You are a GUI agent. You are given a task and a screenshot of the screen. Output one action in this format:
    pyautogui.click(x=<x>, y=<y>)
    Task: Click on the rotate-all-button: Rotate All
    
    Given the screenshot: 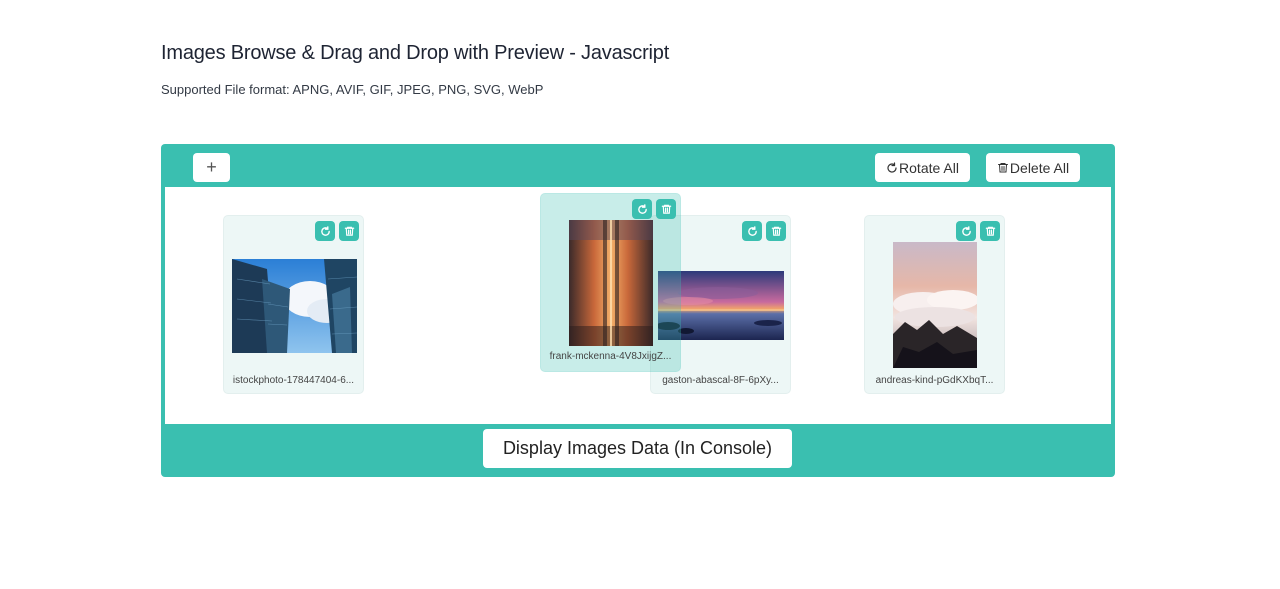 What is the action you would take?
    pyautogui.click(x=922, y=167)
    